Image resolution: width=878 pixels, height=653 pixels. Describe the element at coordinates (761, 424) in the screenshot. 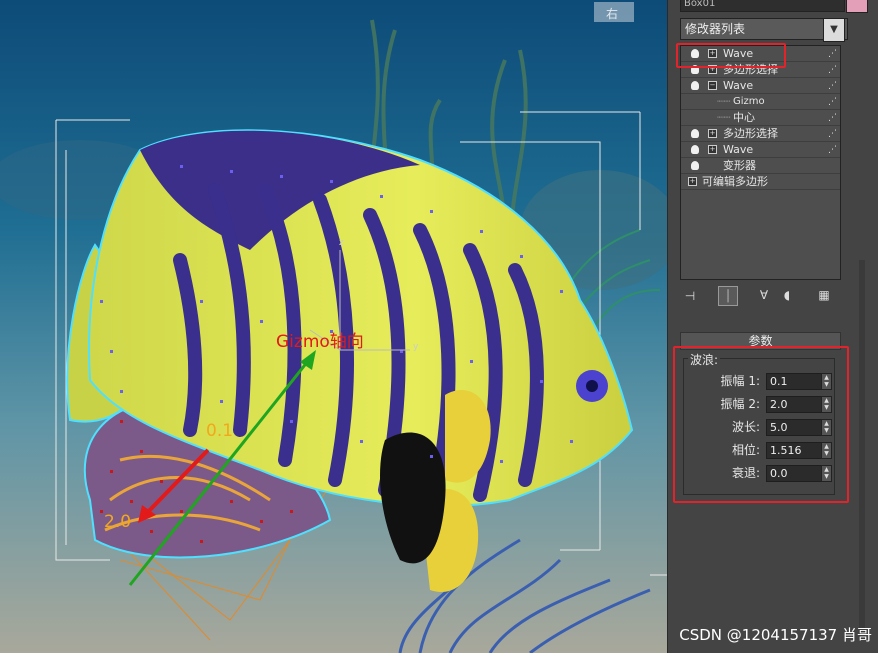

I see `highlight-wave-parameters` at that location.